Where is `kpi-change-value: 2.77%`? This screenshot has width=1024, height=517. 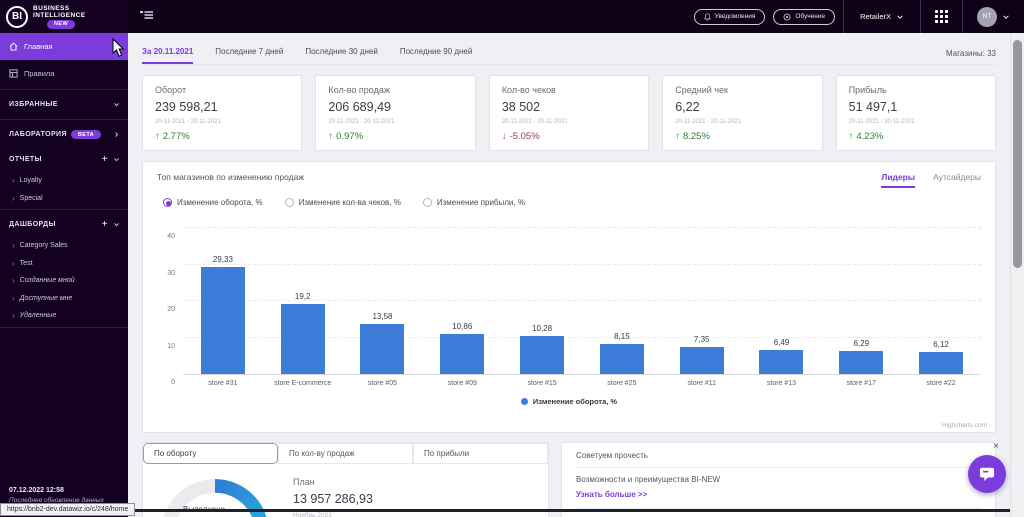 kpi-change-value: 2.77% is located at coordinates (176, 136).